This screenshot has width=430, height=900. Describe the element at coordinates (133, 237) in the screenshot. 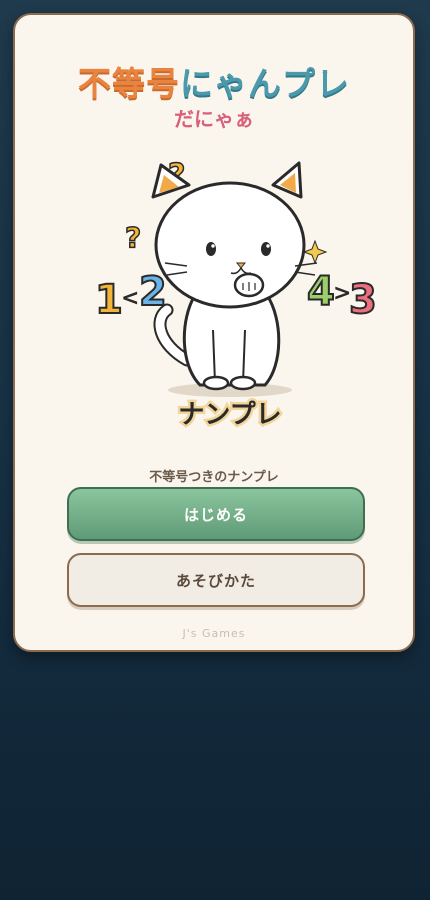

I see `question-mark-2: ?` at that location.